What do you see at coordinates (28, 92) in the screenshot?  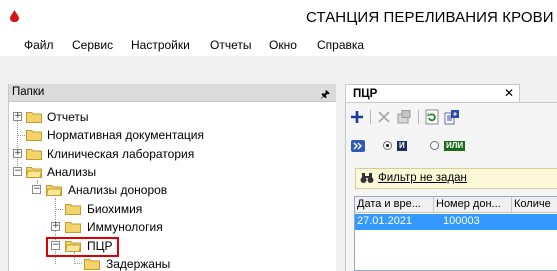 I see `folders-title: Папки` at bounding box center [28, 92].